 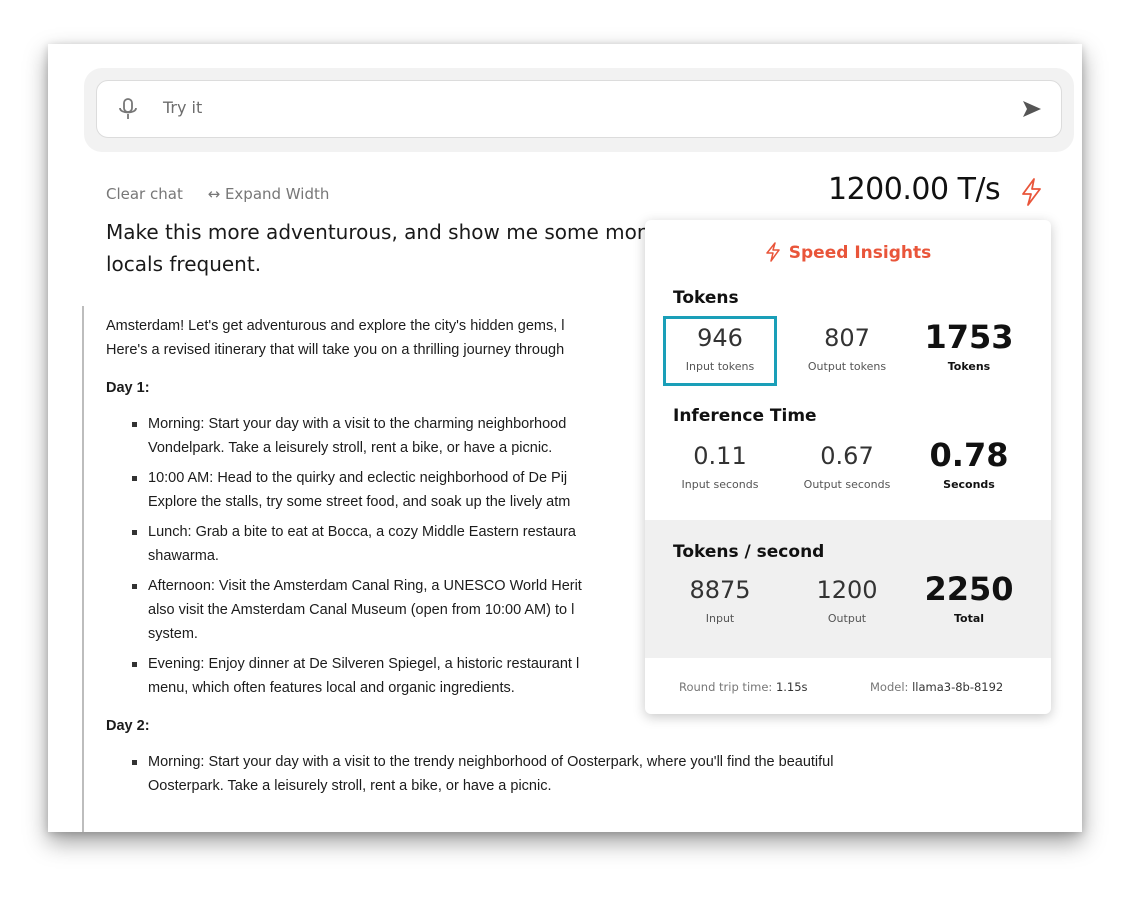 I want to click on output-tps-stat: 1200 Output, so click(x=847, y=600).